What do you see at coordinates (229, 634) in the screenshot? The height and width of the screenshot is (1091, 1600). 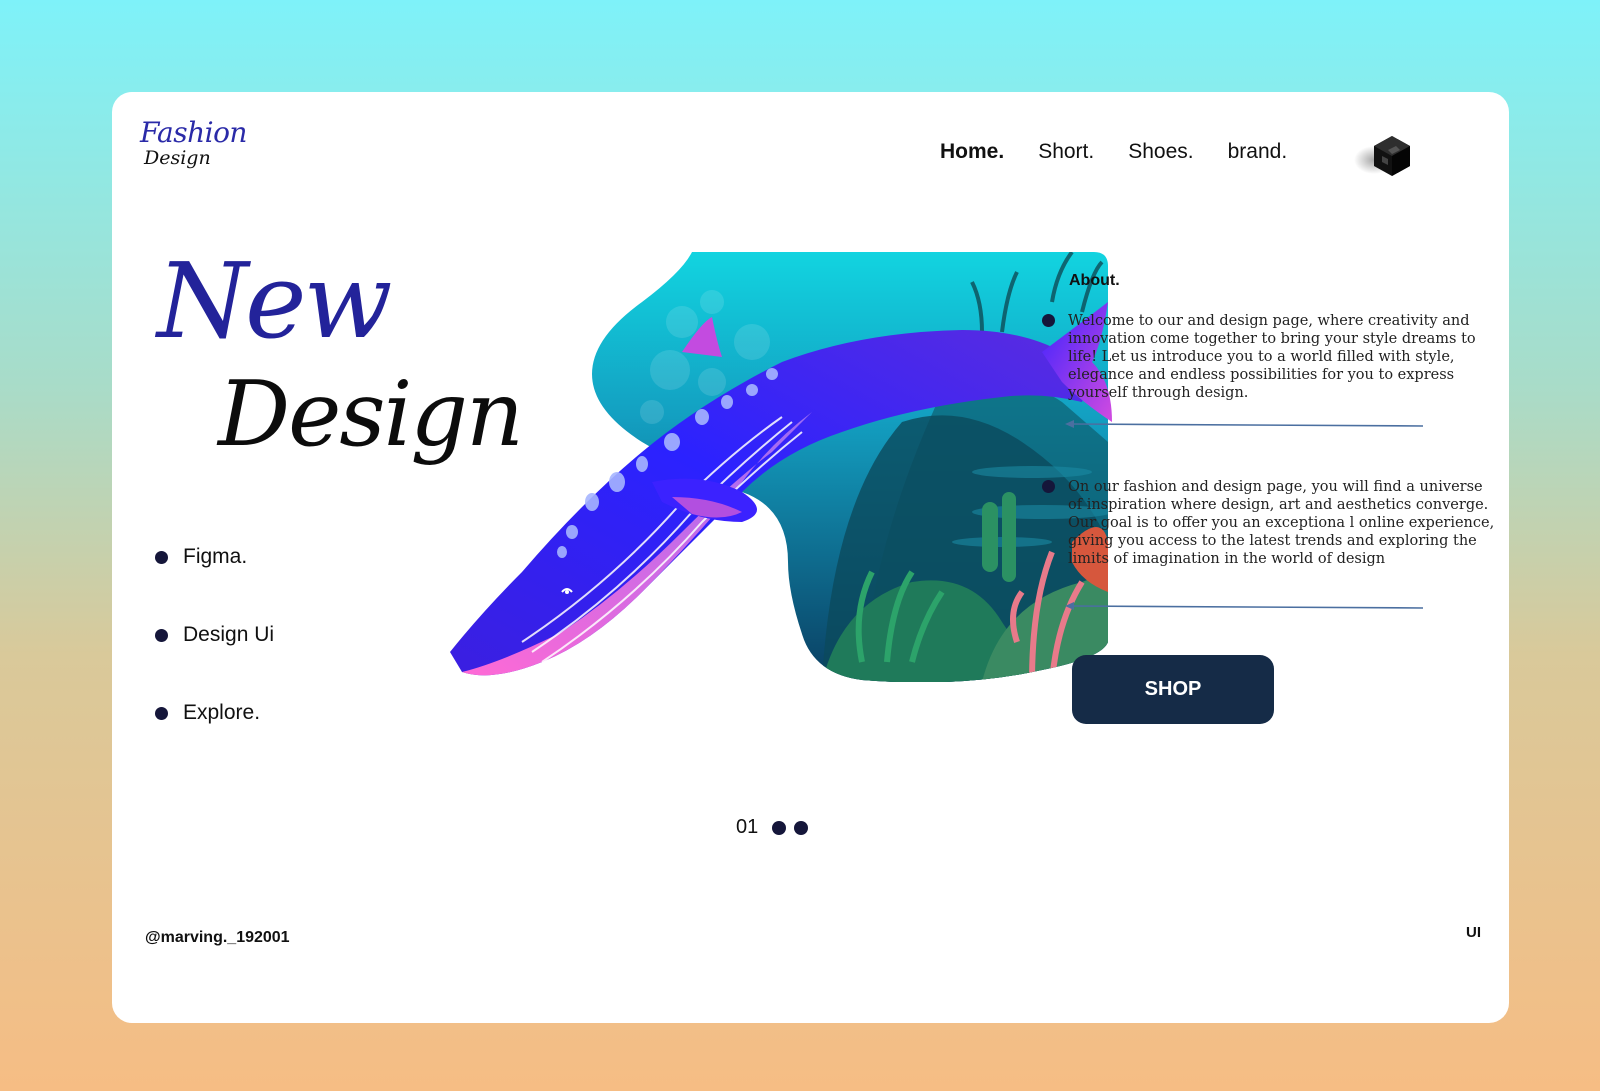 I see `feature-label: Design Ui` at bounding box center [229, 634].